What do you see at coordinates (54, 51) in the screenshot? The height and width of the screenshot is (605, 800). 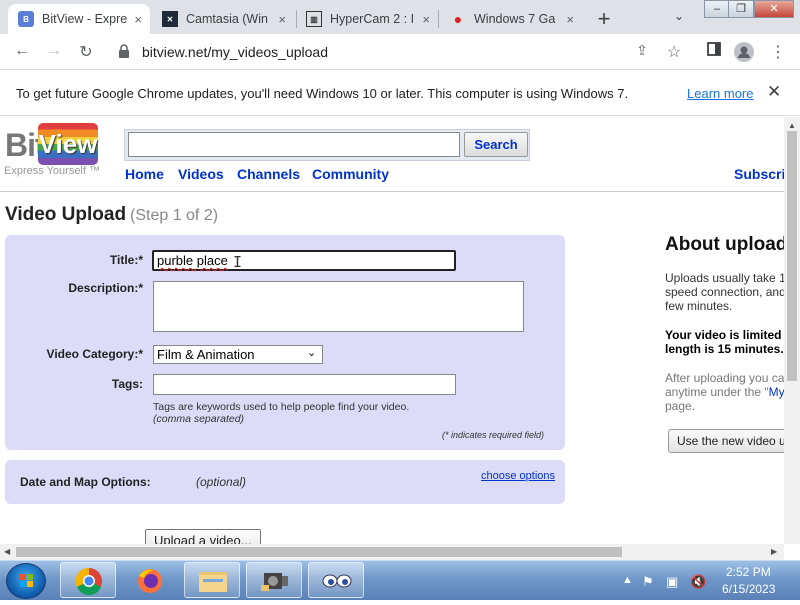 I see `forward-arrow-icon: →` at bounding box center [54, 51].